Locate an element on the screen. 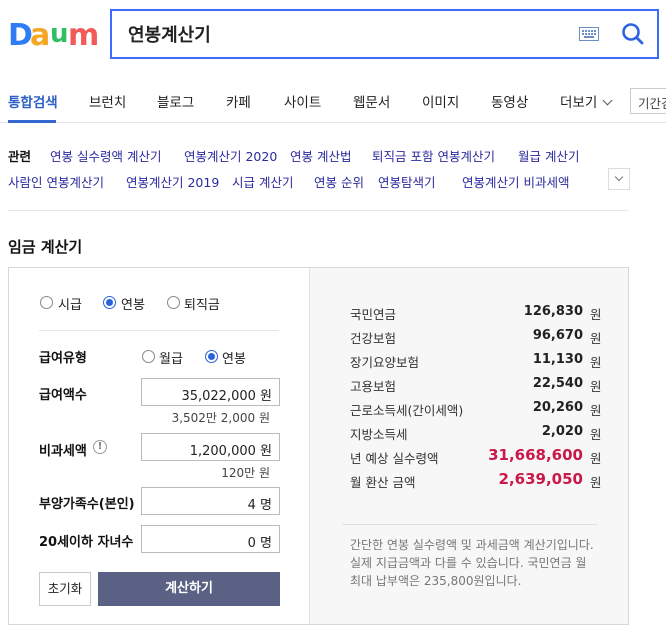  header: D a u m is located at coordinates (333, 39).